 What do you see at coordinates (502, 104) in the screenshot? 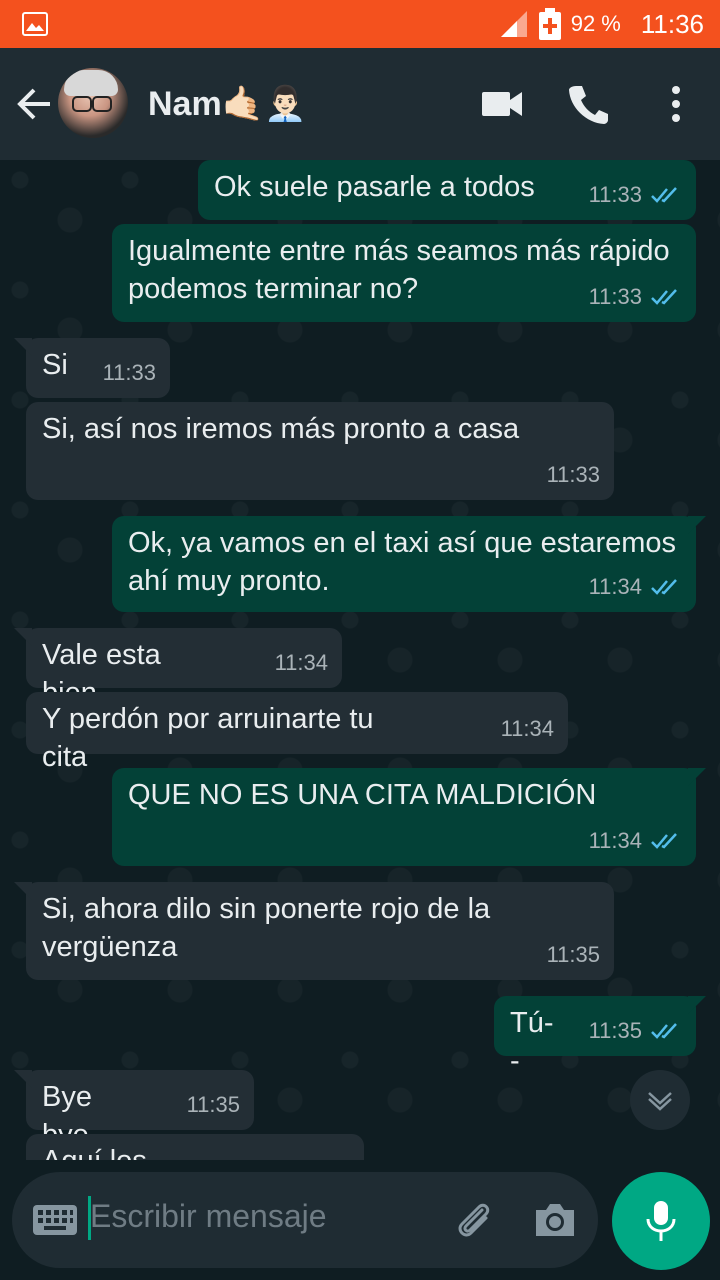
I see `video-call-icon` at bounding box center [502, 104].